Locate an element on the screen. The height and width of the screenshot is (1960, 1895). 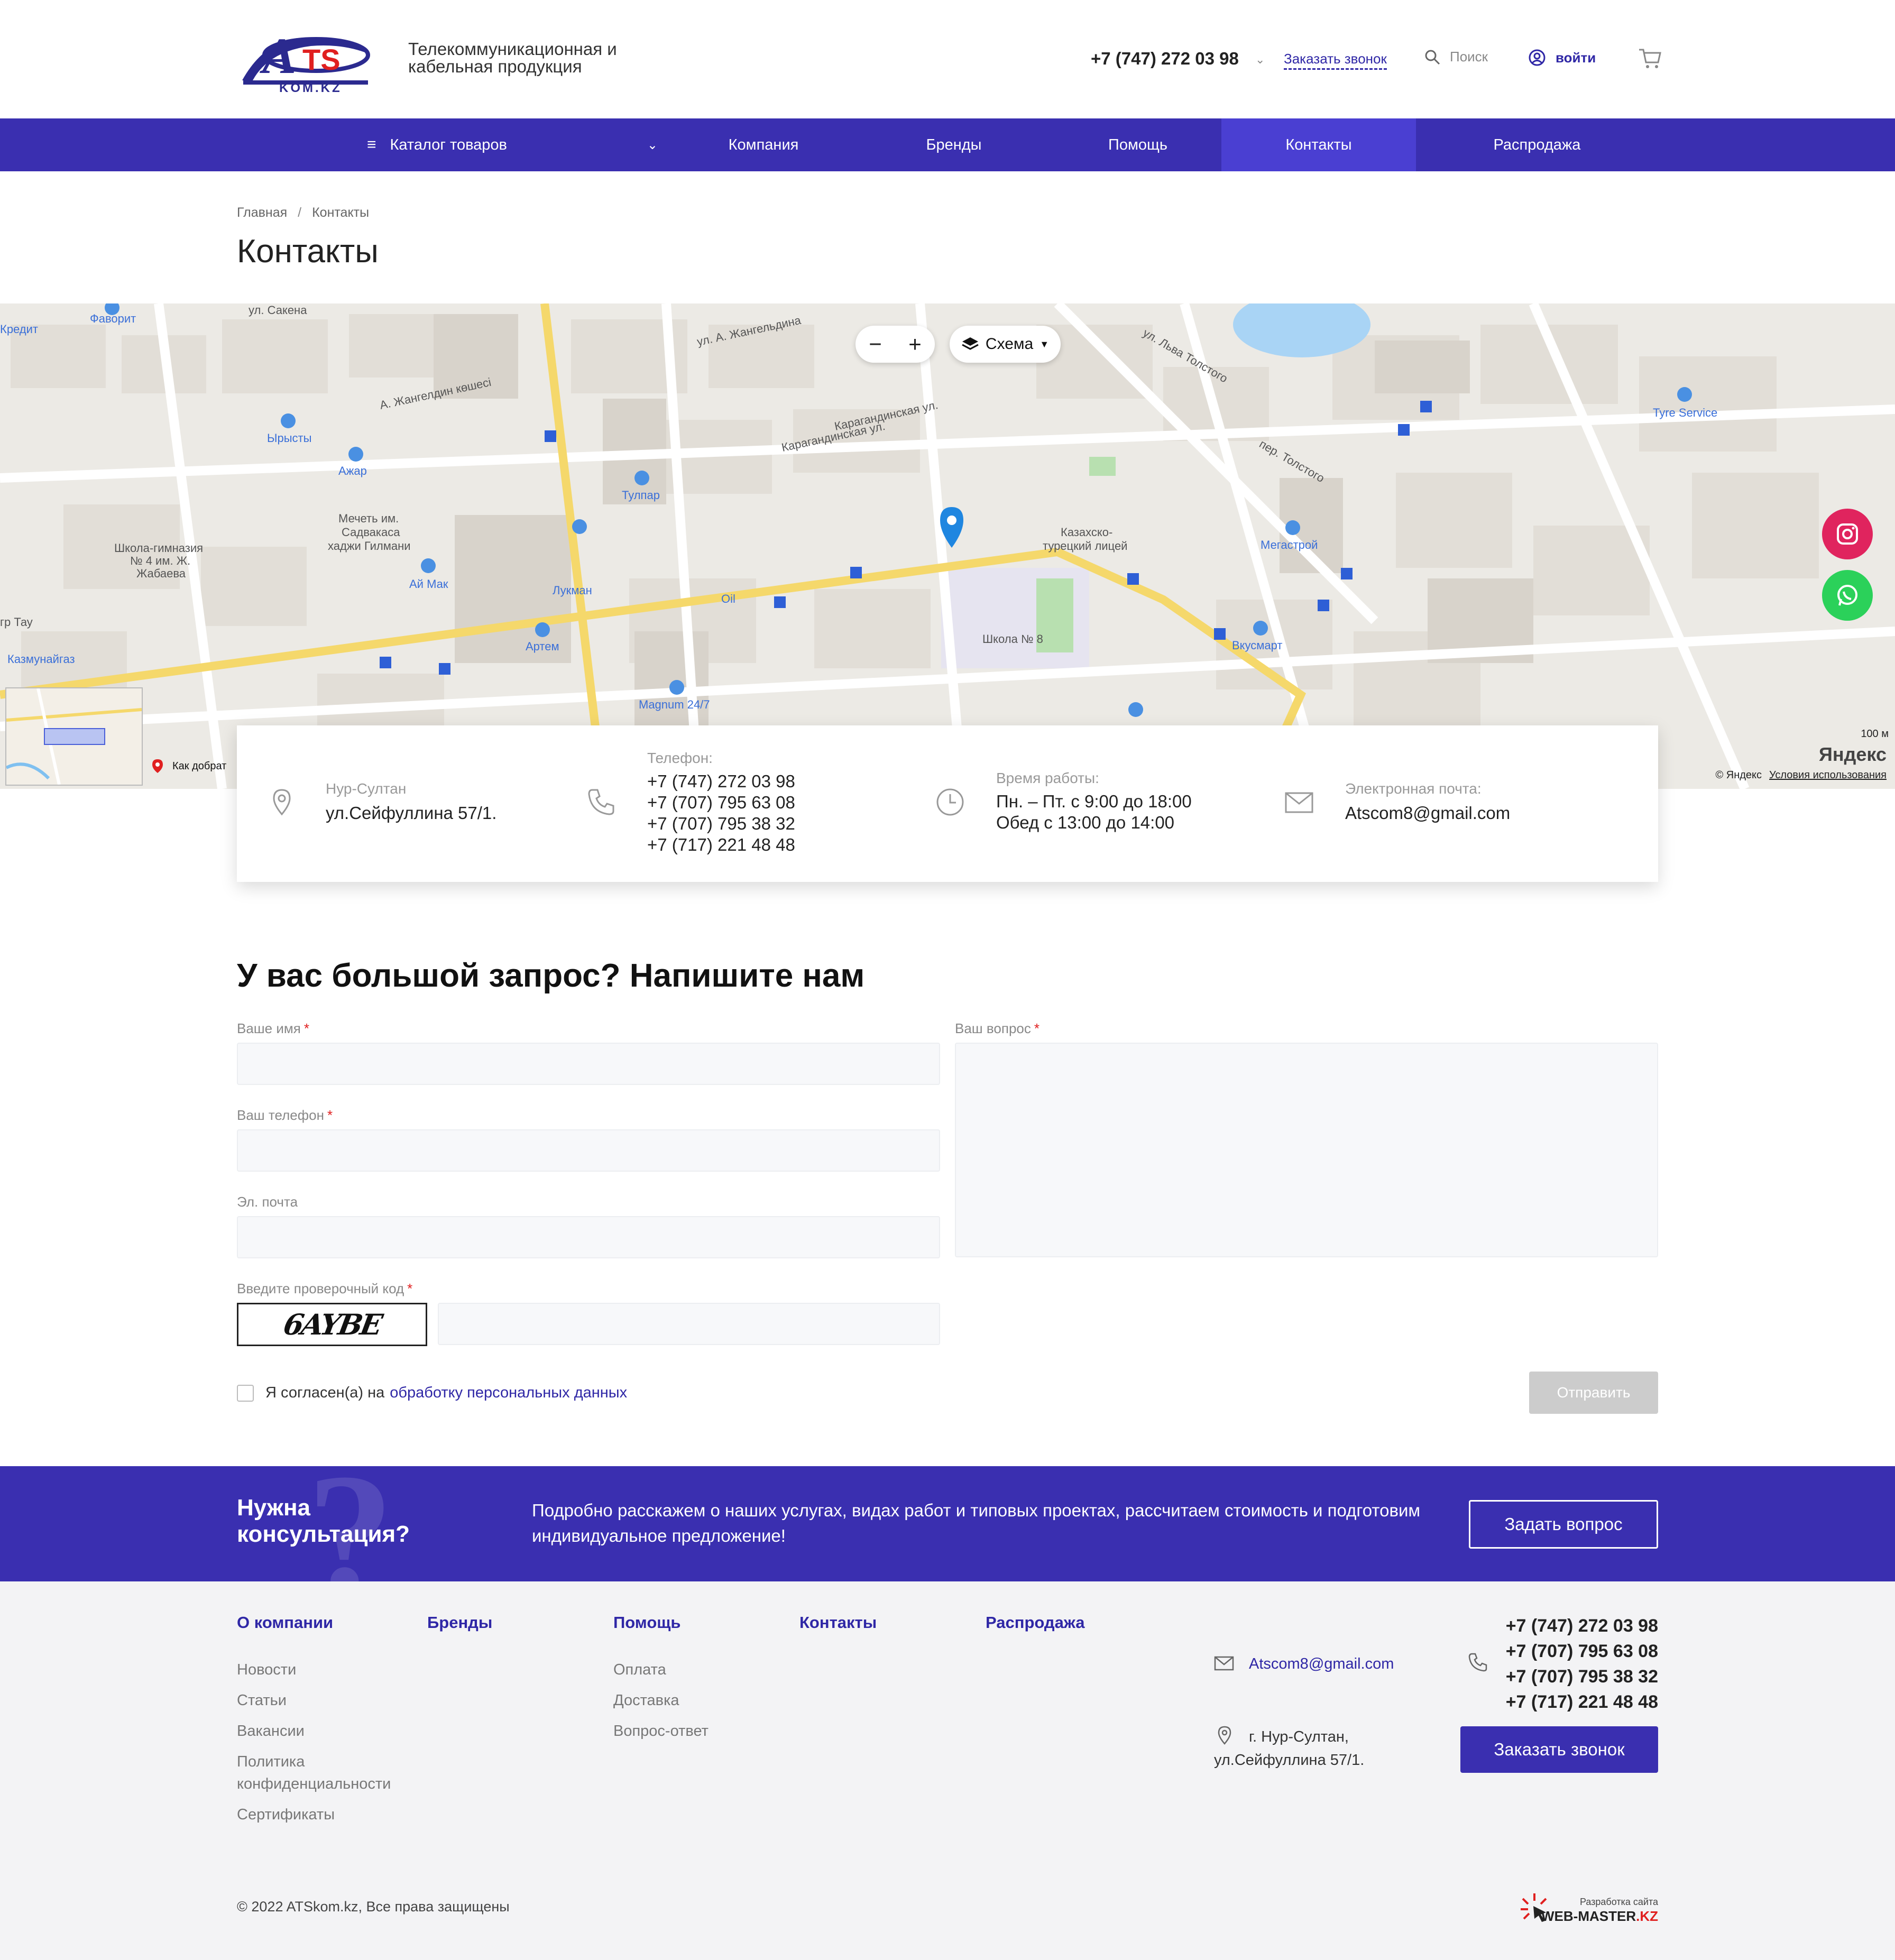
footer-link-delivery: Доставка is located at coordinates (646, 1700).